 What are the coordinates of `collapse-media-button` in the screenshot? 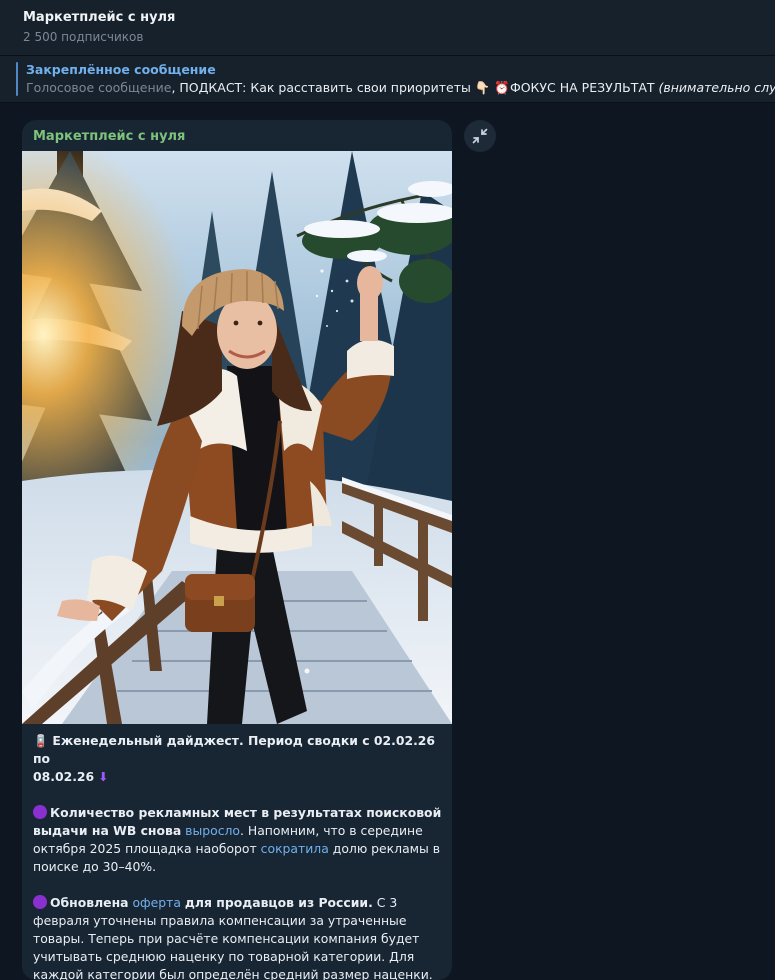 It's located at (480, 136).